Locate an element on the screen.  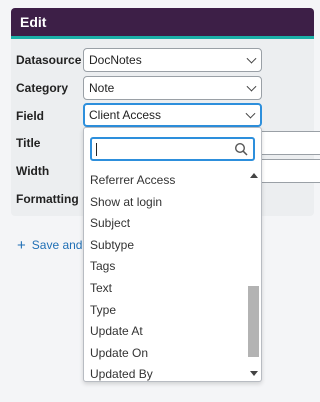
category-label: Category is located at coordinates (42, 88).